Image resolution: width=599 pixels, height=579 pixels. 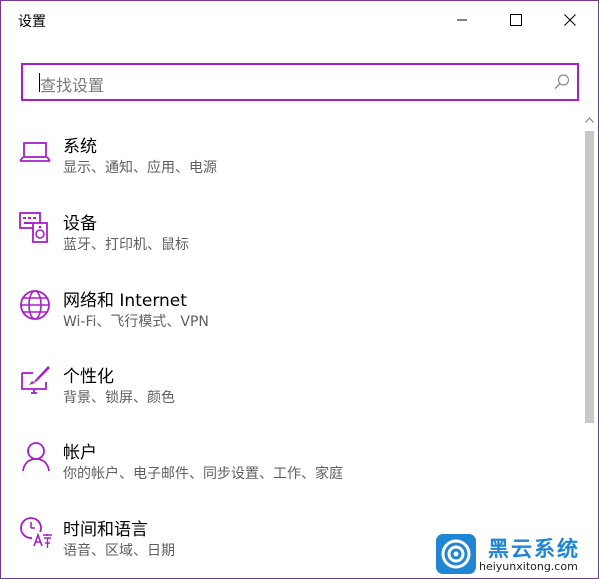 What do you see at coordinates (35, 152) in the screenshot?
I see `laptop-icon` at bounding box center [35, 152].